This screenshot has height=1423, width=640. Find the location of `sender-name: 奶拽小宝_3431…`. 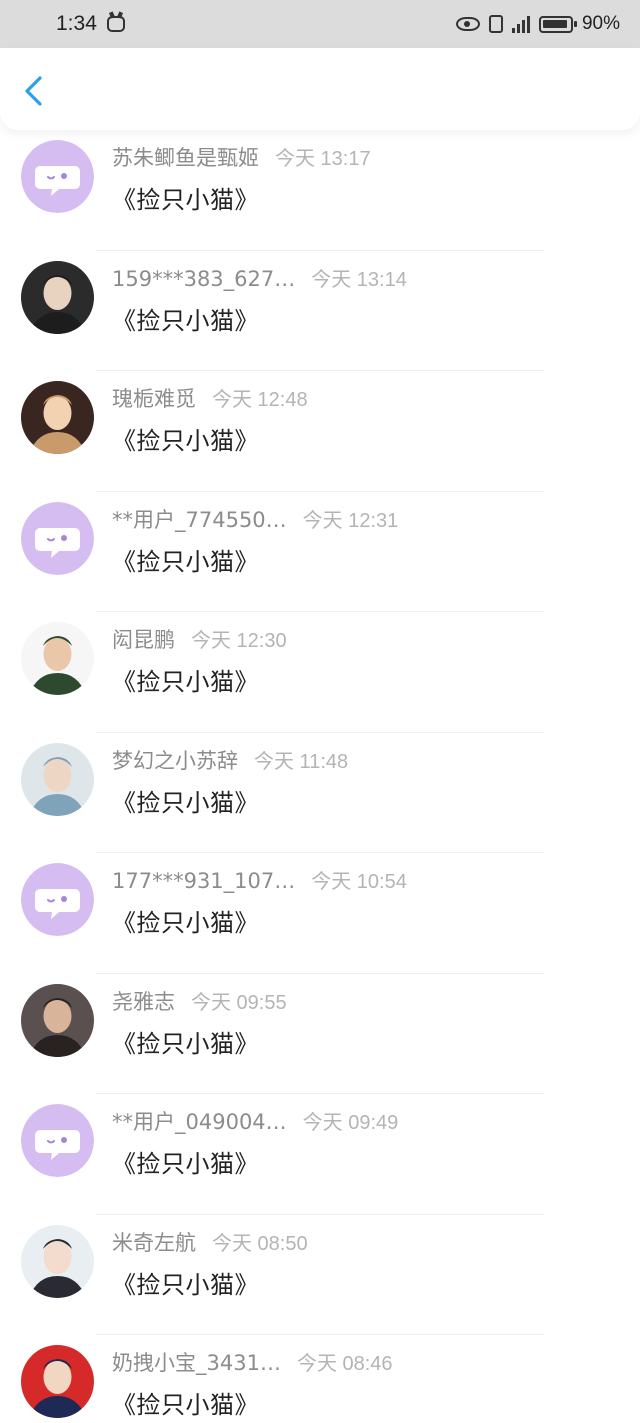

sender-name: 奶拽小宝_3431… is located at coordinates (196, 1362).